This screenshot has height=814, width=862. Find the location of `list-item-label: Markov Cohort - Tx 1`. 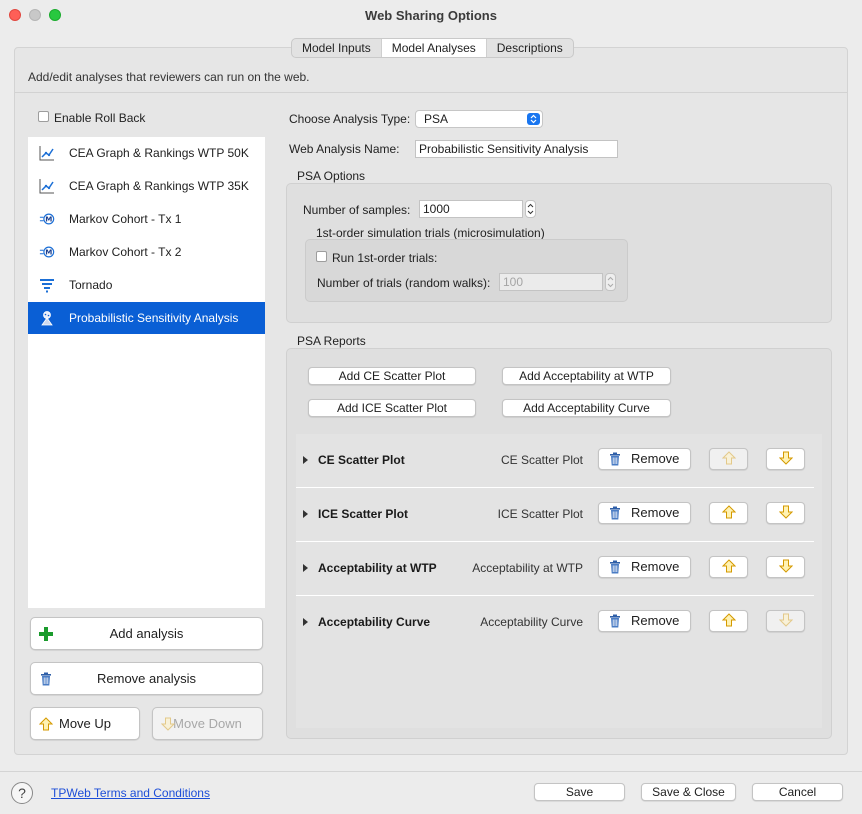

list-item-label: Markov Cohort - Tx 1 is located at coordinates (125, 219).